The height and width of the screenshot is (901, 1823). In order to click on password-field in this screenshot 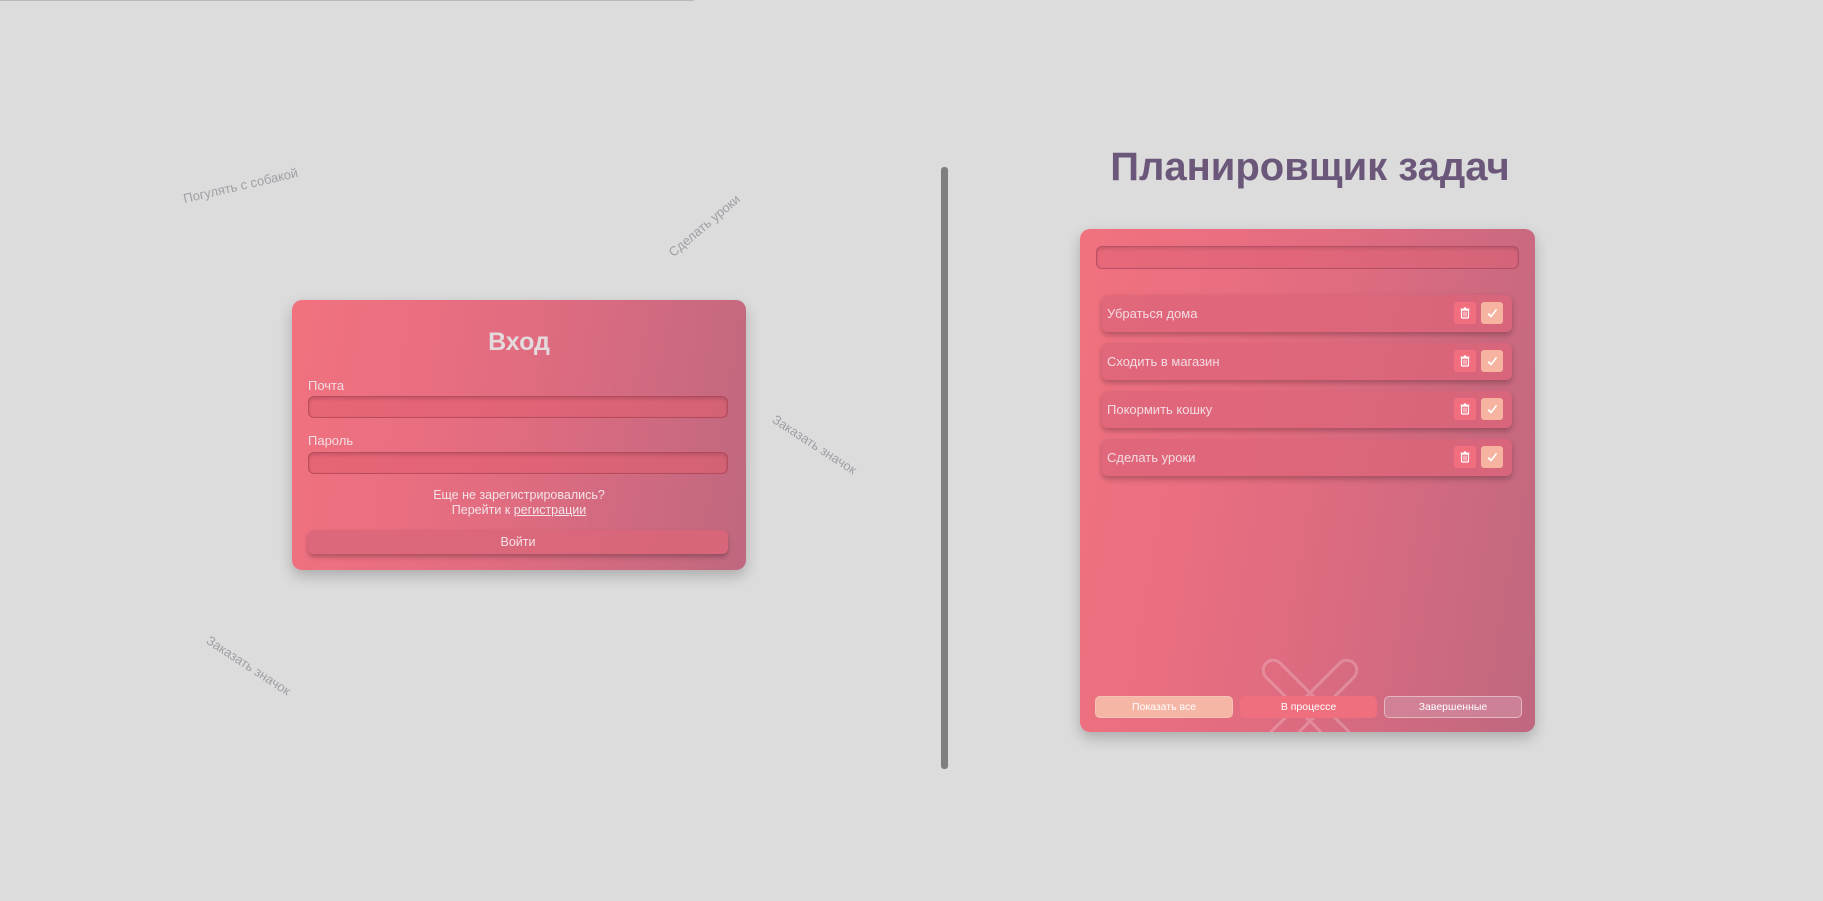, I will do `click(518, 463)`.